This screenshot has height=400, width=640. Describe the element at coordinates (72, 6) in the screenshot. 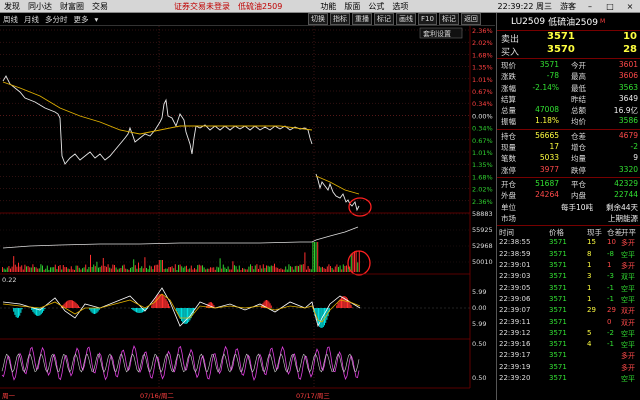

I see `menu-item-wealth: 财富圈` at that location.